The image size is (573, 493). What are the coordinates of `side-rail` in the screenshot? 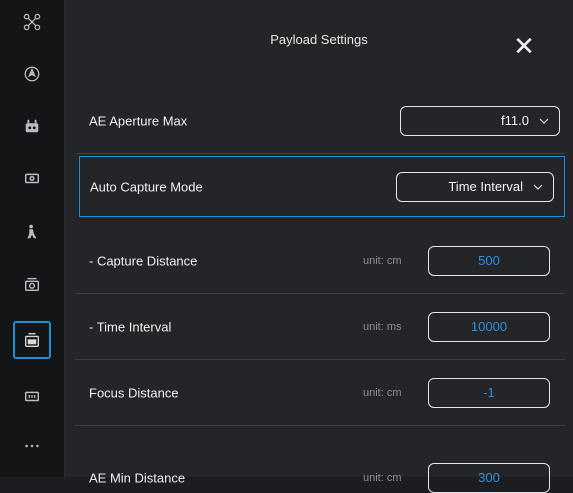 It's located at (32, 238).